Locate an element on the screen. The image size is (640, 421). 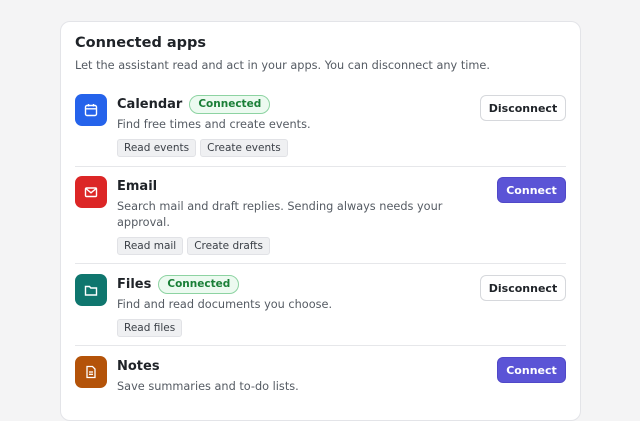
app-description: Find free times and create events. is located at coordinates (214, 124).